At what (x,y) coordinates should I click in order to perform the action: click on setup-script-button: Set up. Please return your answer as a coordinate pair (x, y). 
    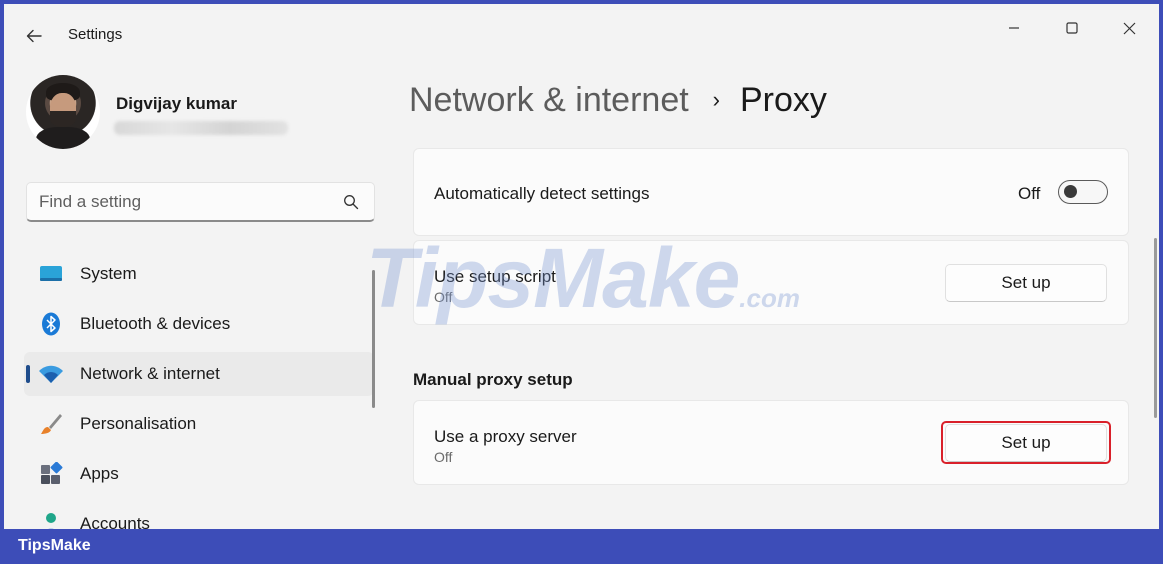
    Looking at the image, I should click on (1026, 283).